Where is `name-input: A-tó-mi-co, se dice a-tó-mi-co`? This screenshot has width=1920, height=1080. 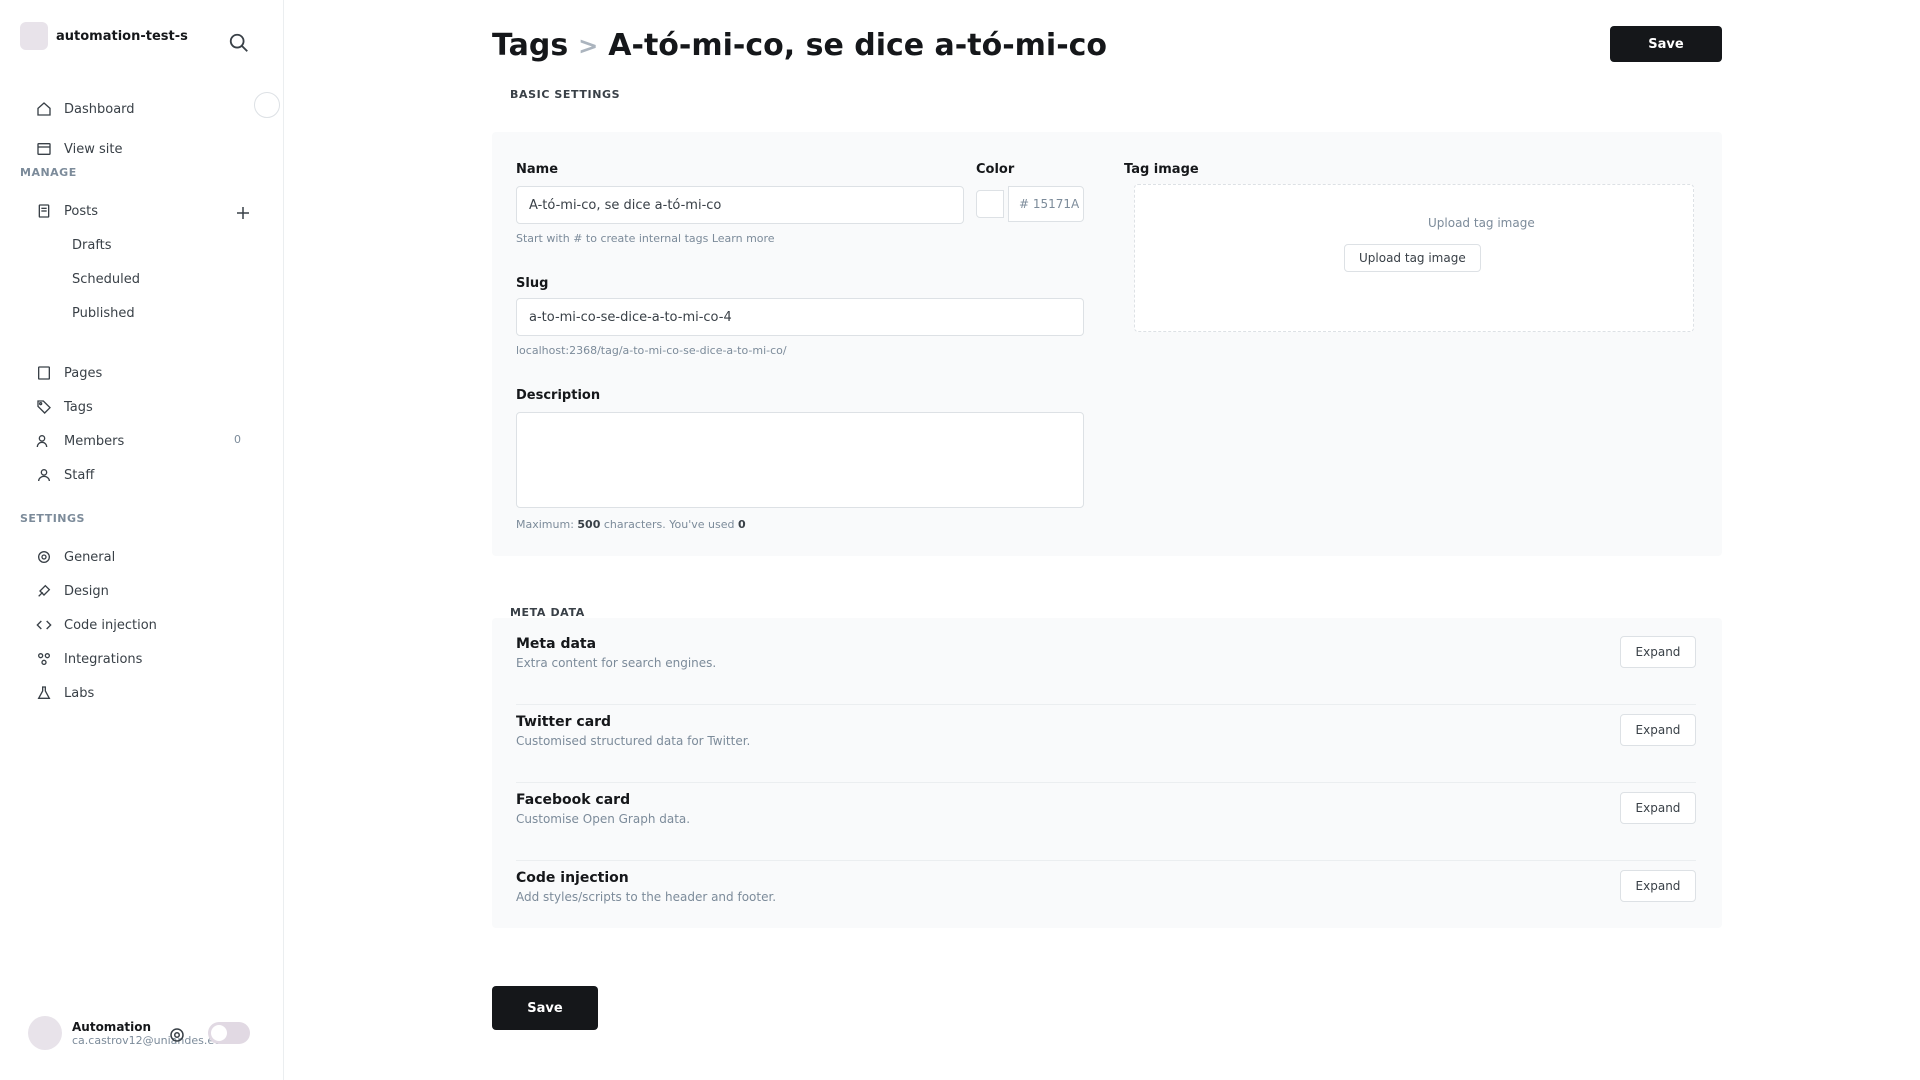 name-input: A-tó-mi-co, se dice a-tó-mi-co is located at coordinates (740, 205).